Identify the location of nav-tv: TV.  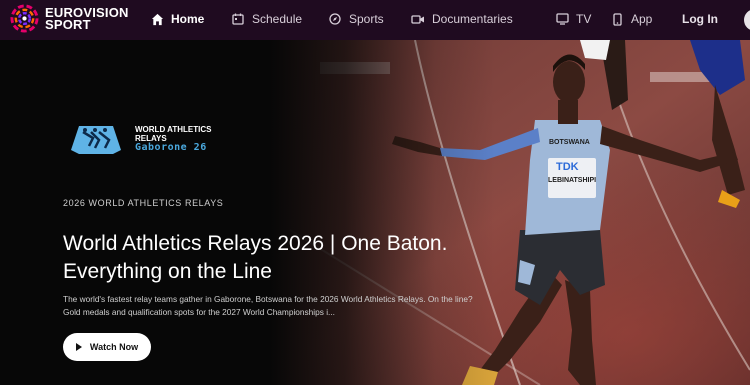
(573, 19).